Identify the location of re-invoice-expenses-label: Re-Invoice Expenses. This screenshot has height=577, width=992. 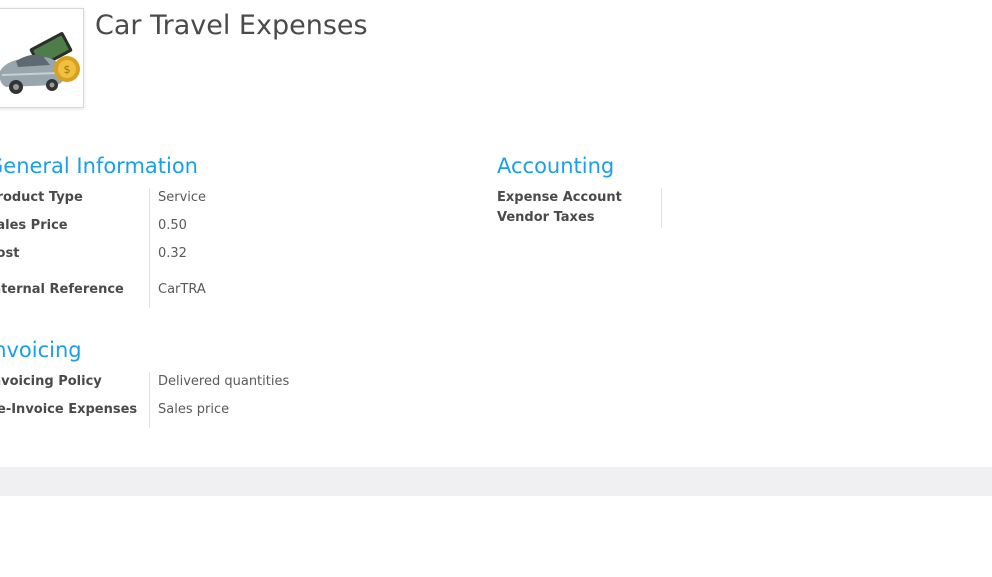
(69, 409).